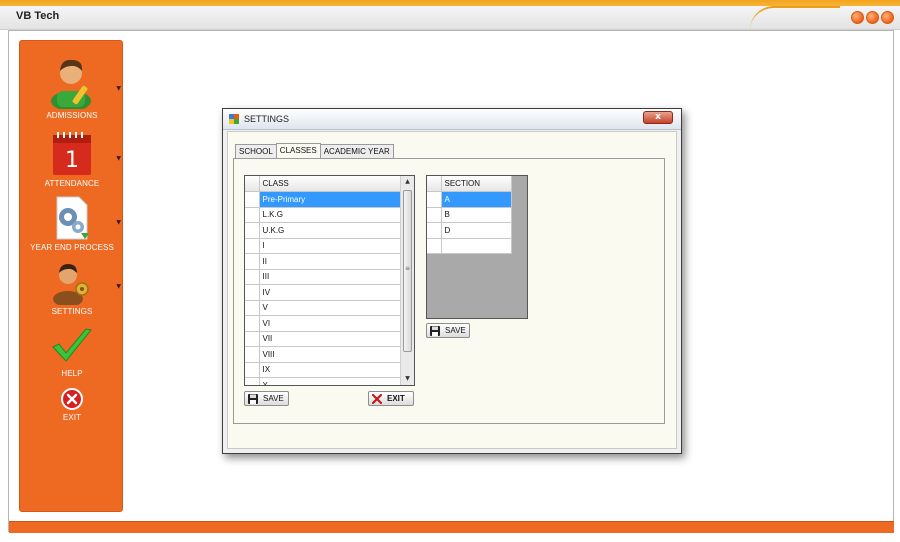  Describe the element at coordinates (476, 184) in the screenshot. I see `section-column-header: SECTION` at that location.